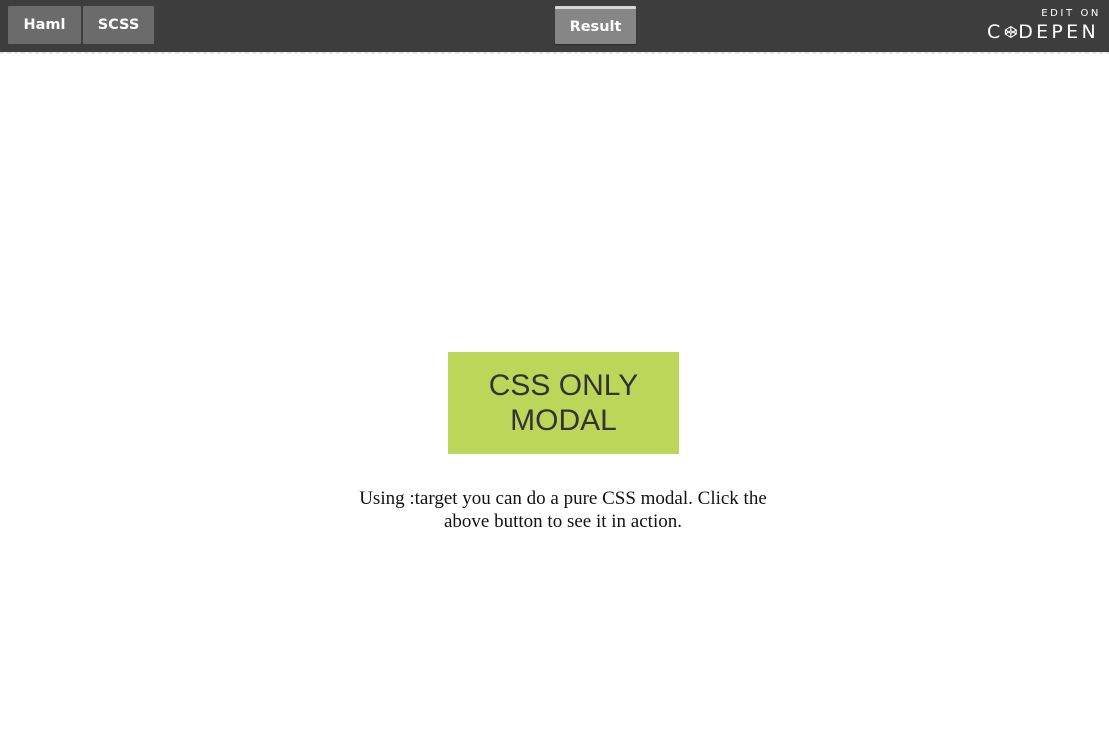  I want to click on codepen-brand-left: C, so click(995, 31).